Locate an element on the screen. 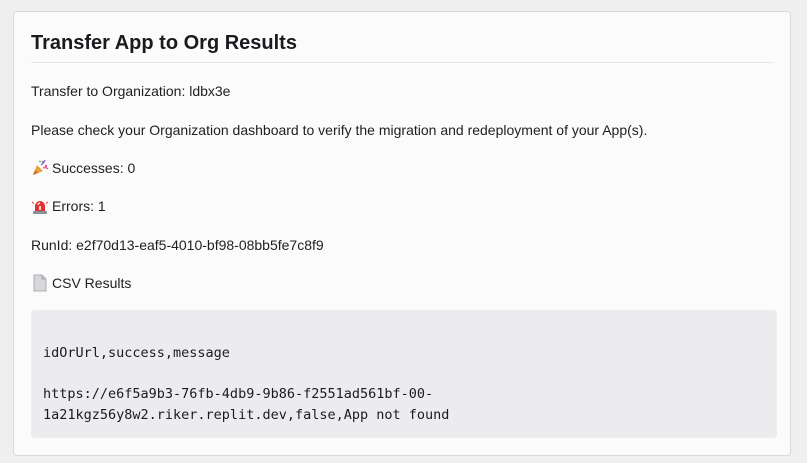  csv-header-line: idOrUrl,success,message is located at coordinates (136, 353).